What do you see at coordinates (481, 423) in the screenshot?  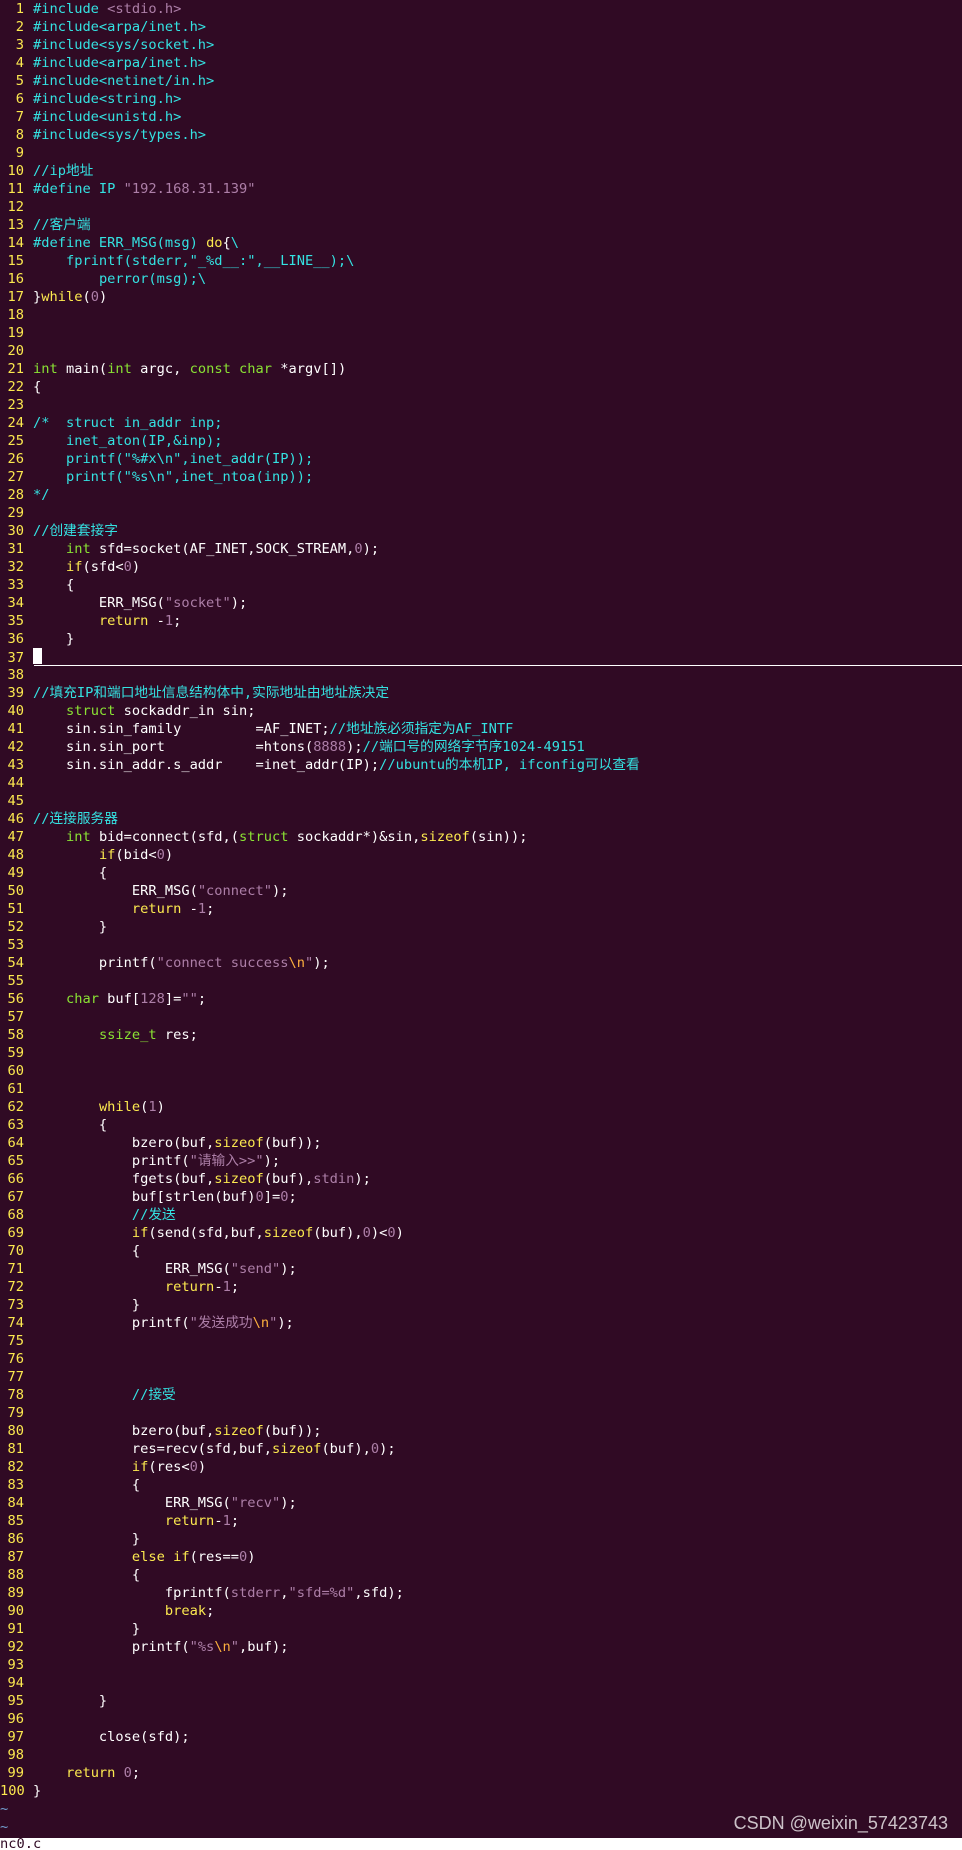 I see `code-line: 24 /* struct in_addr inp;` at bounding box center [481, 423].